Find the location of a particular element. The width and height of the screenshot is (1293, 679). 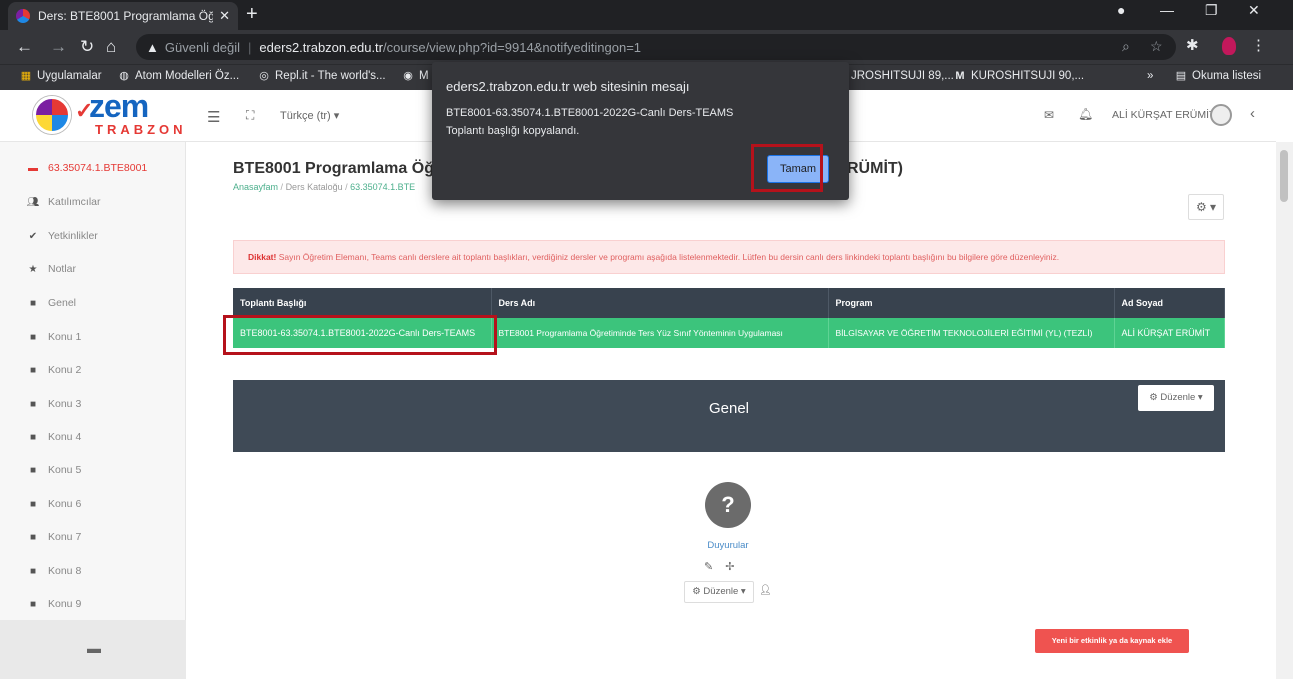

column-header: Ad Soyad is located at coordinates (1169, 303).